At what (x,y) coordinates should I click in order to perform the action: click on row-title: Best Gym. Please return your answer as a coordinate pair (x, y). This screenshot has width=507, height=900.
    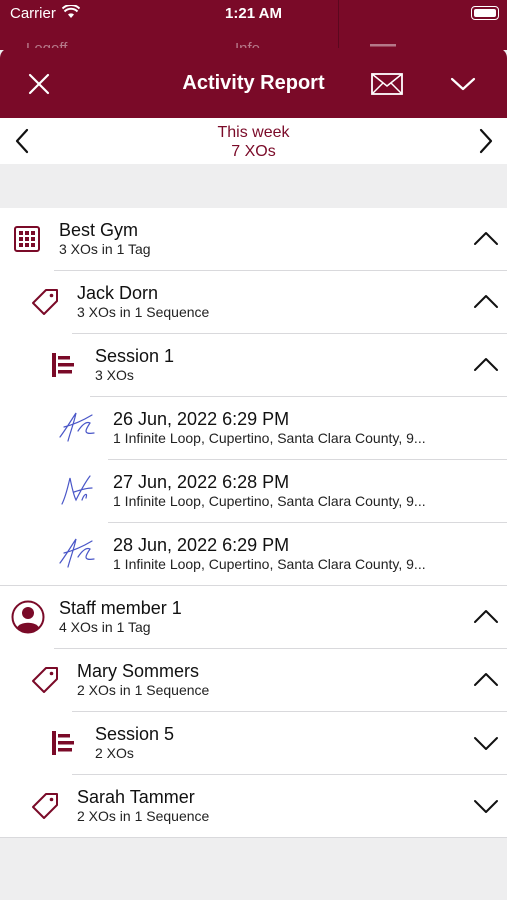
    Looking at the image, I should click on (99, 230).